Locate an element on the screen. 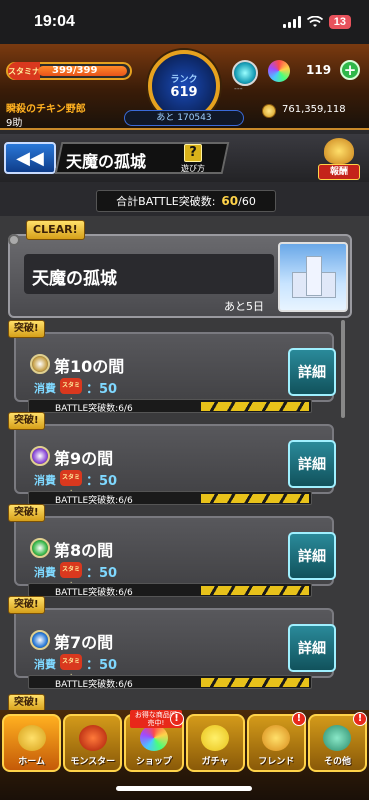 The width and height of the screenshot is (369, 800). nav-monster: モンスター is located at coordinates (93, 743).